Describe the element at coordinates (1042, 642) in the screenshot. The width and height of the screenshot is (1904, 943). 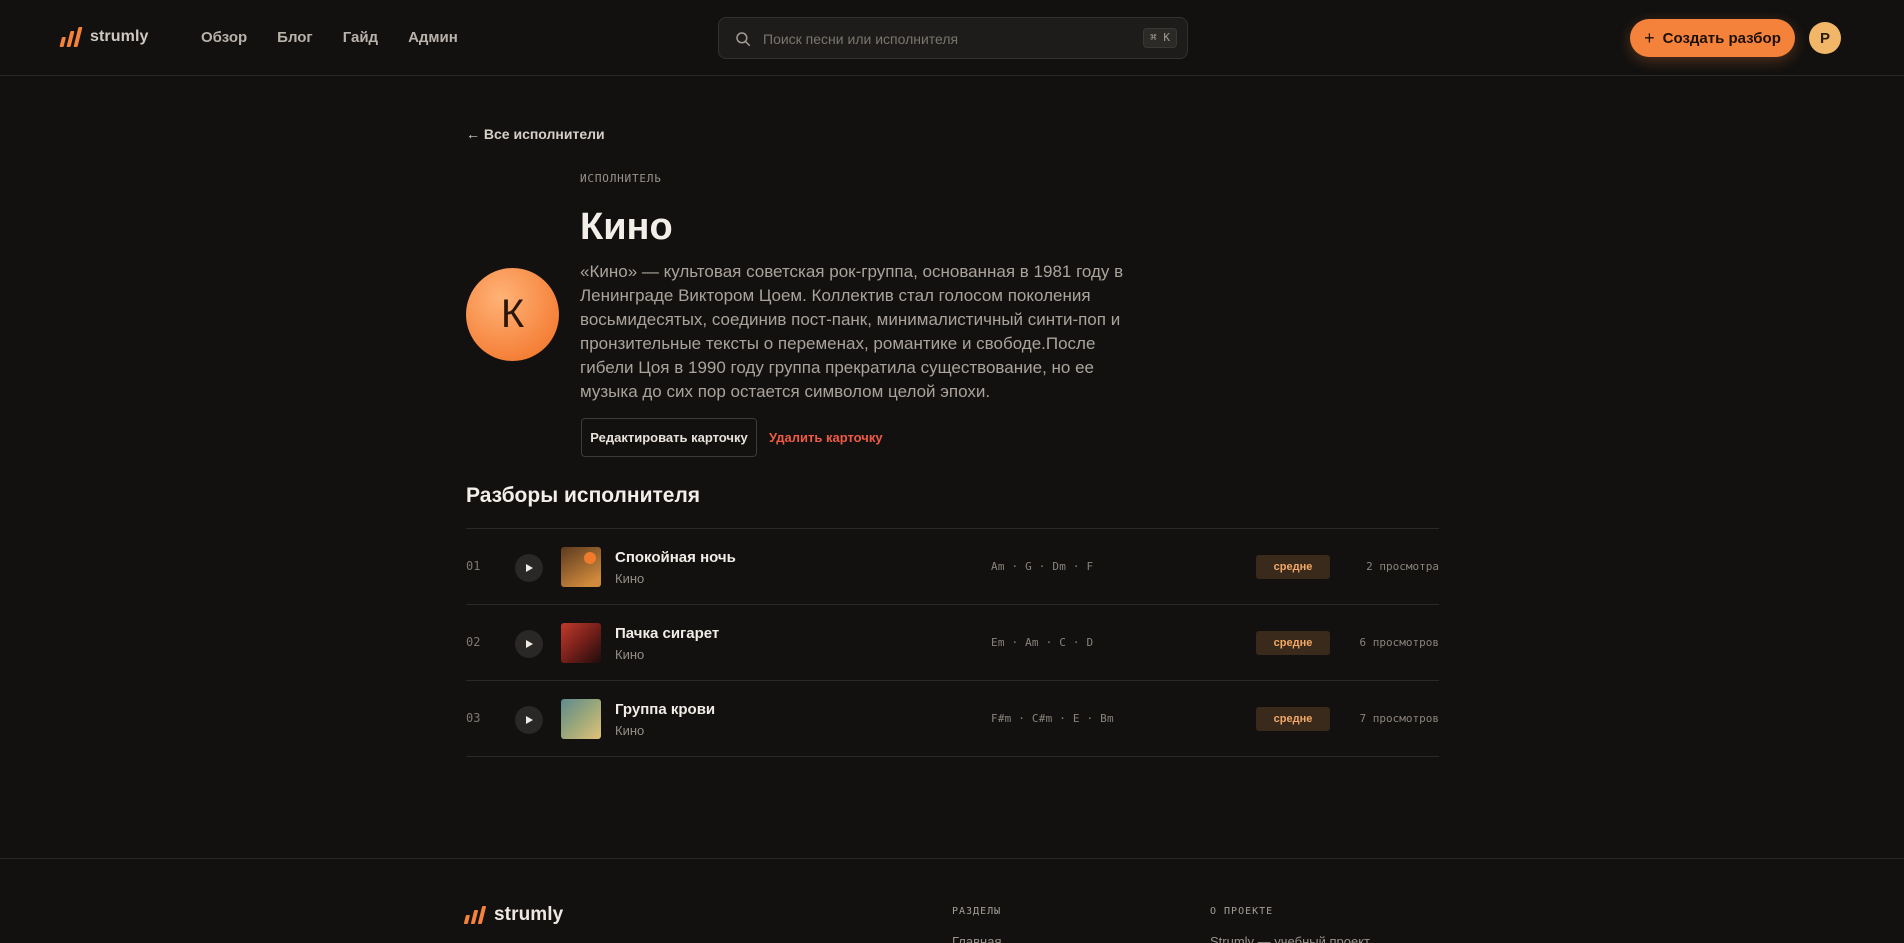
I see `track-chords: Em · Am · C · D` at that location.